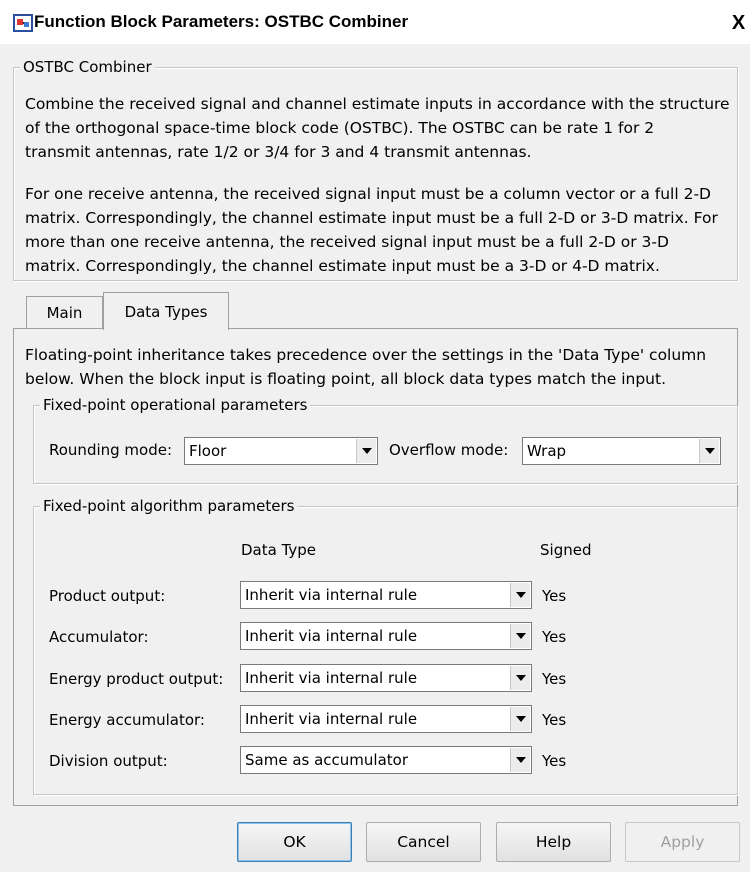 The width and height of the screenshot is (750, 872). I want to click on accumulator-signed: Yes, so click(554, 637).